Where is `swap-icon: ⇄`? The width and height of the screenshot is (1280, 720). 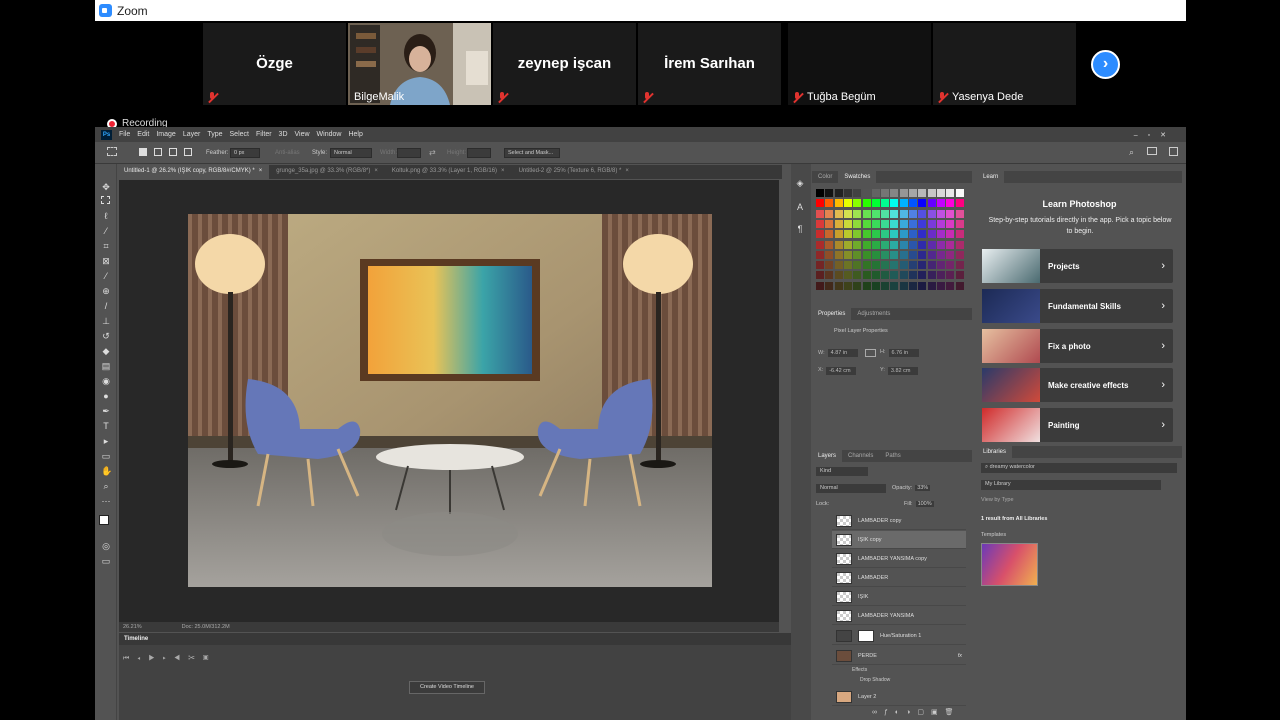
swap-icon: ⇄ is located at coordinates (432, 152).